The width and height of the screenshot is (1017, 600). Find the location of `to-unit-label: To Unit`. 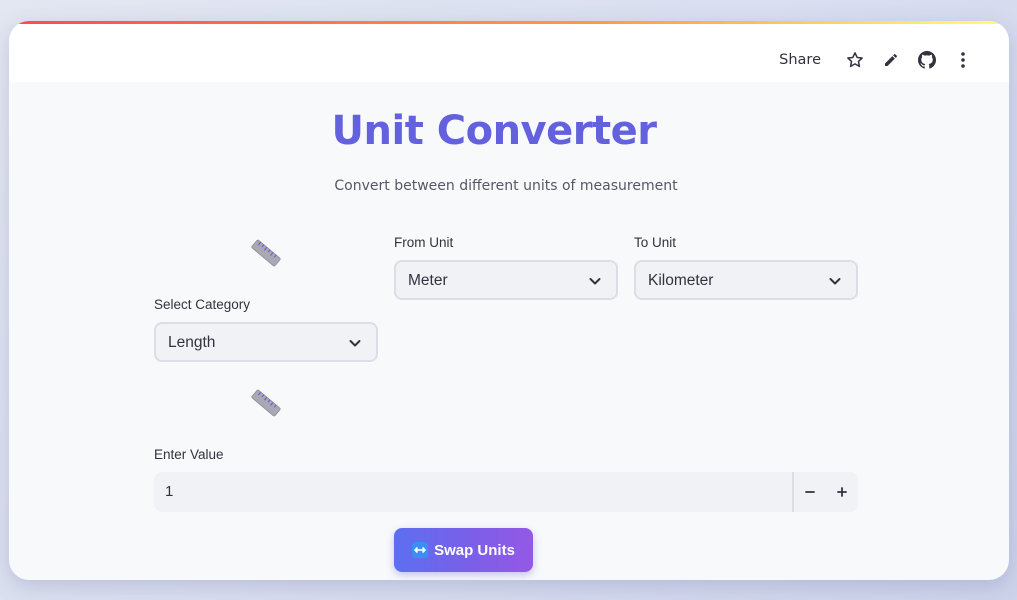

to-unit-label: To Unit is located at coordinates (655, 242).